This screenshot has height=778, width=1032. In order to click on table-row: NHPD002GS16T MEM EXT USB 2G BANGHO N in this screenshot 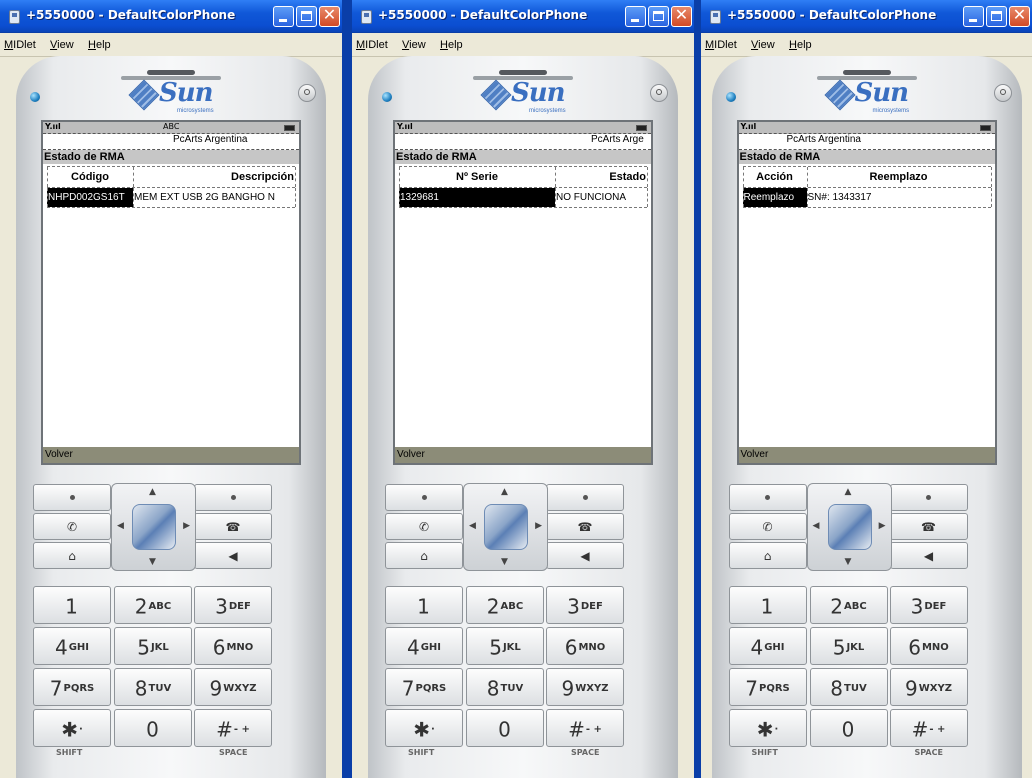, I will do `click(171, 198)`.